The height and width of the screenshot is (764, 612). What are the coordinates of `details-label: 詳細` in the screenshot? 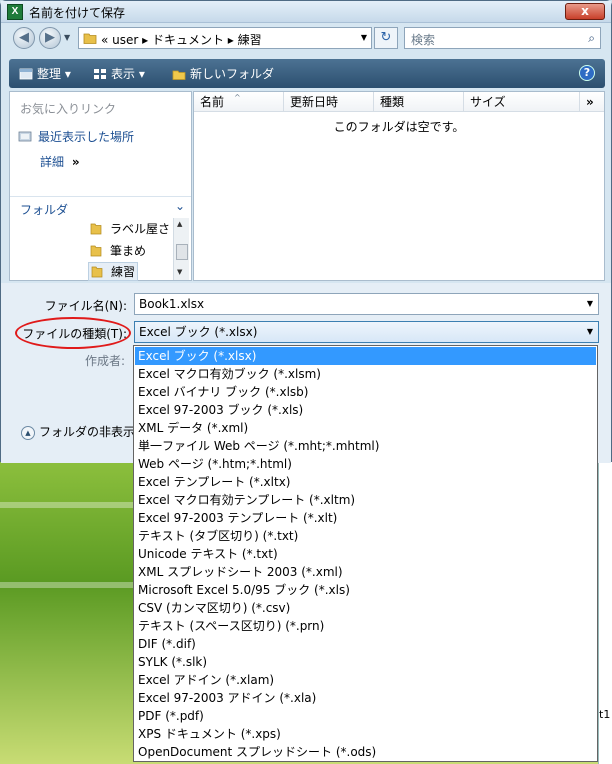 It's located at (52, 162).